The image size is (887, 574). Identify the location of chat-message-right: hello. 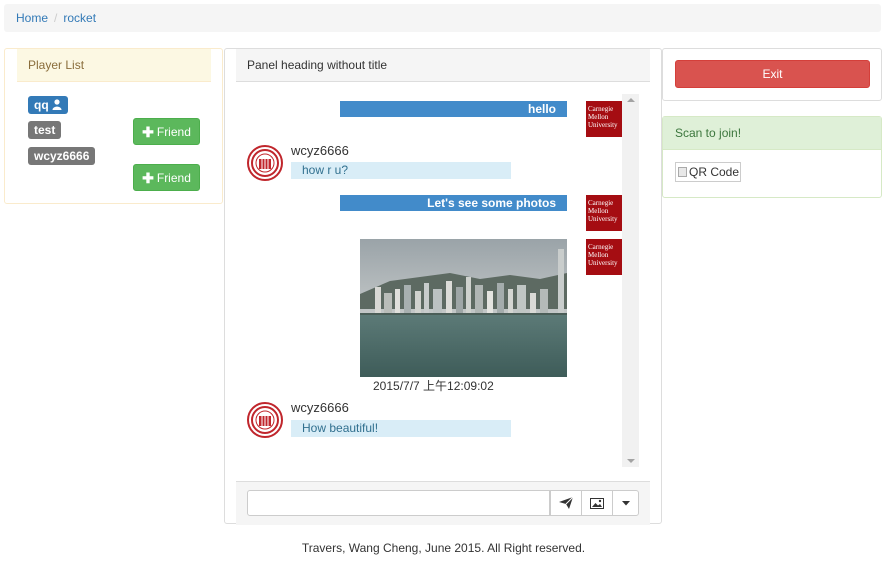
(453, 109).